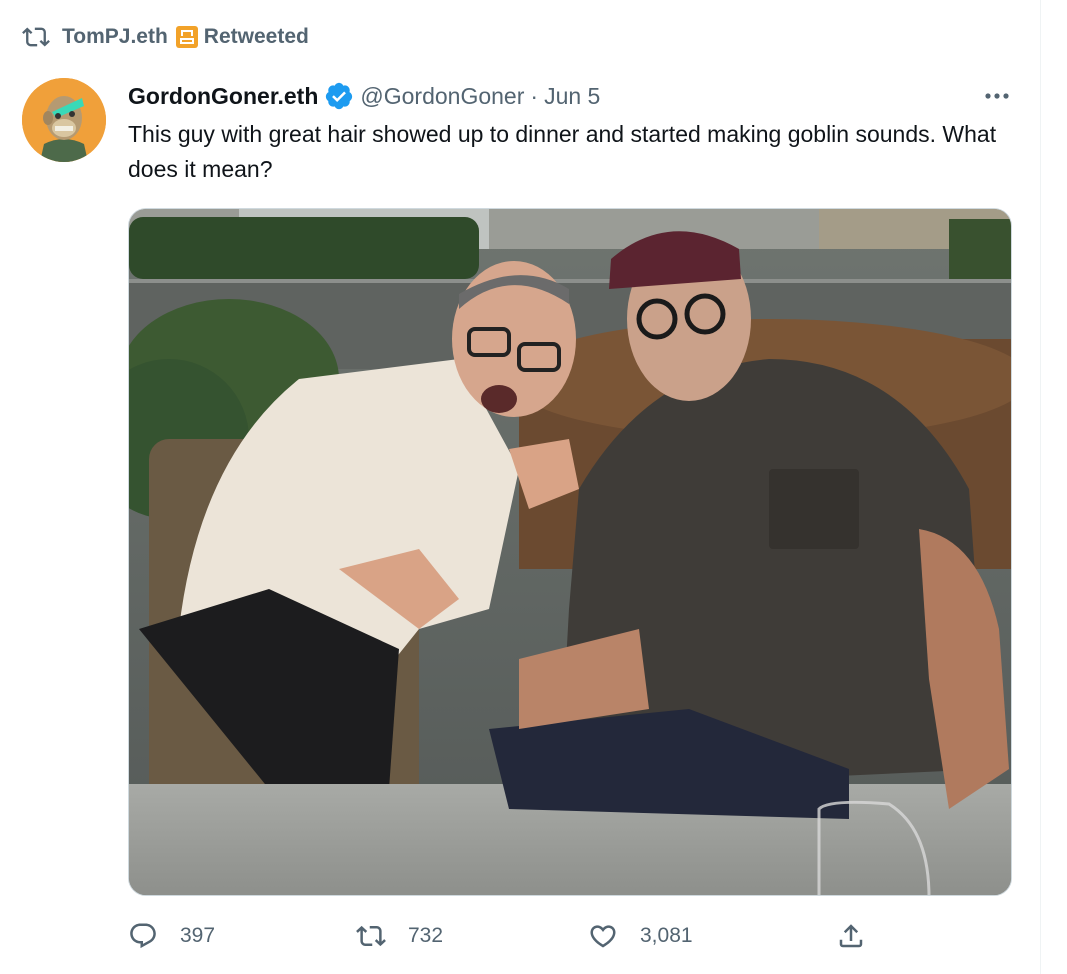 The image size is (1067, 974). What do you see at coordinates (223, 96) in the screenshot?
I see `display-name: GordonGoner.eth` at bounding box center [223, 96].